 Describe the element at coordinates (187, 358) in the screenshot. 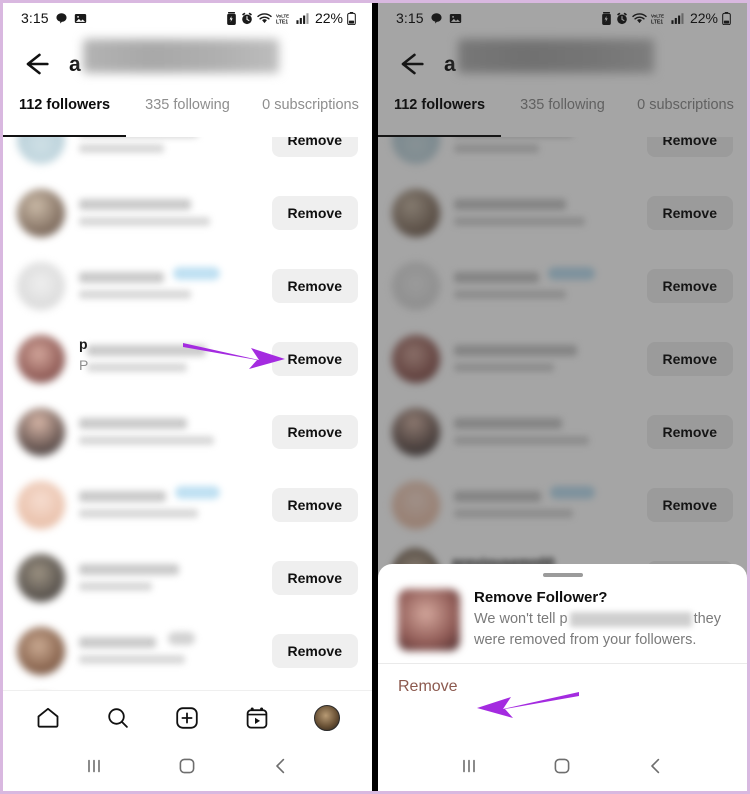

I see `table-row: p P Remove` at that location.